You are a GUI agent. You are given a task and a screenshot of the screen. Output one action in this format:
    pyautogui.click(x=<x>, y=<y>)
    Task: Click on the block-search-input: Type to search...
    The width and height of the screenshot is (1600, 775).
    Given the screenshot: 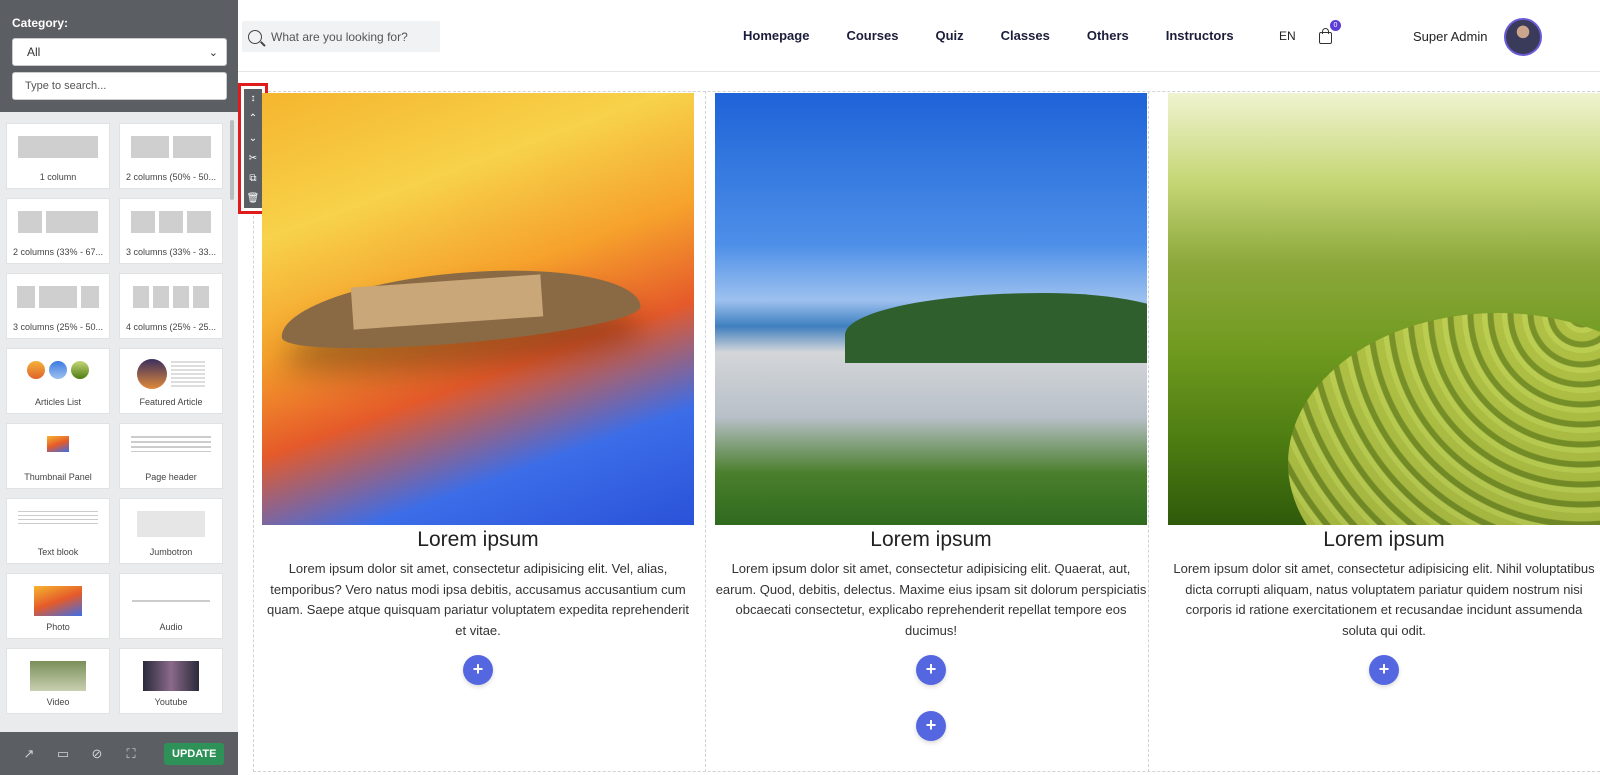 What is the action you would take?
    pyautogui.click(x=119, y=86)
    